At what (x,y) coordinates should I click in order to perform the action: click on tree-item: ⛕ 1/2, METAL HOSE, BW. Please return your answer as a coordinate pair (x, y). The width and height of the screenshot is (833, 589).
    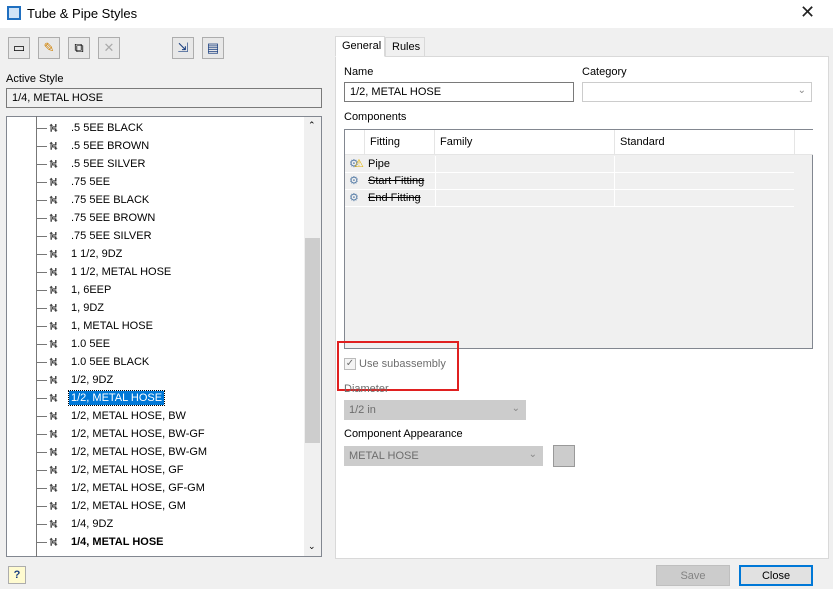
    Looking at the image, I should click on (156, 416).